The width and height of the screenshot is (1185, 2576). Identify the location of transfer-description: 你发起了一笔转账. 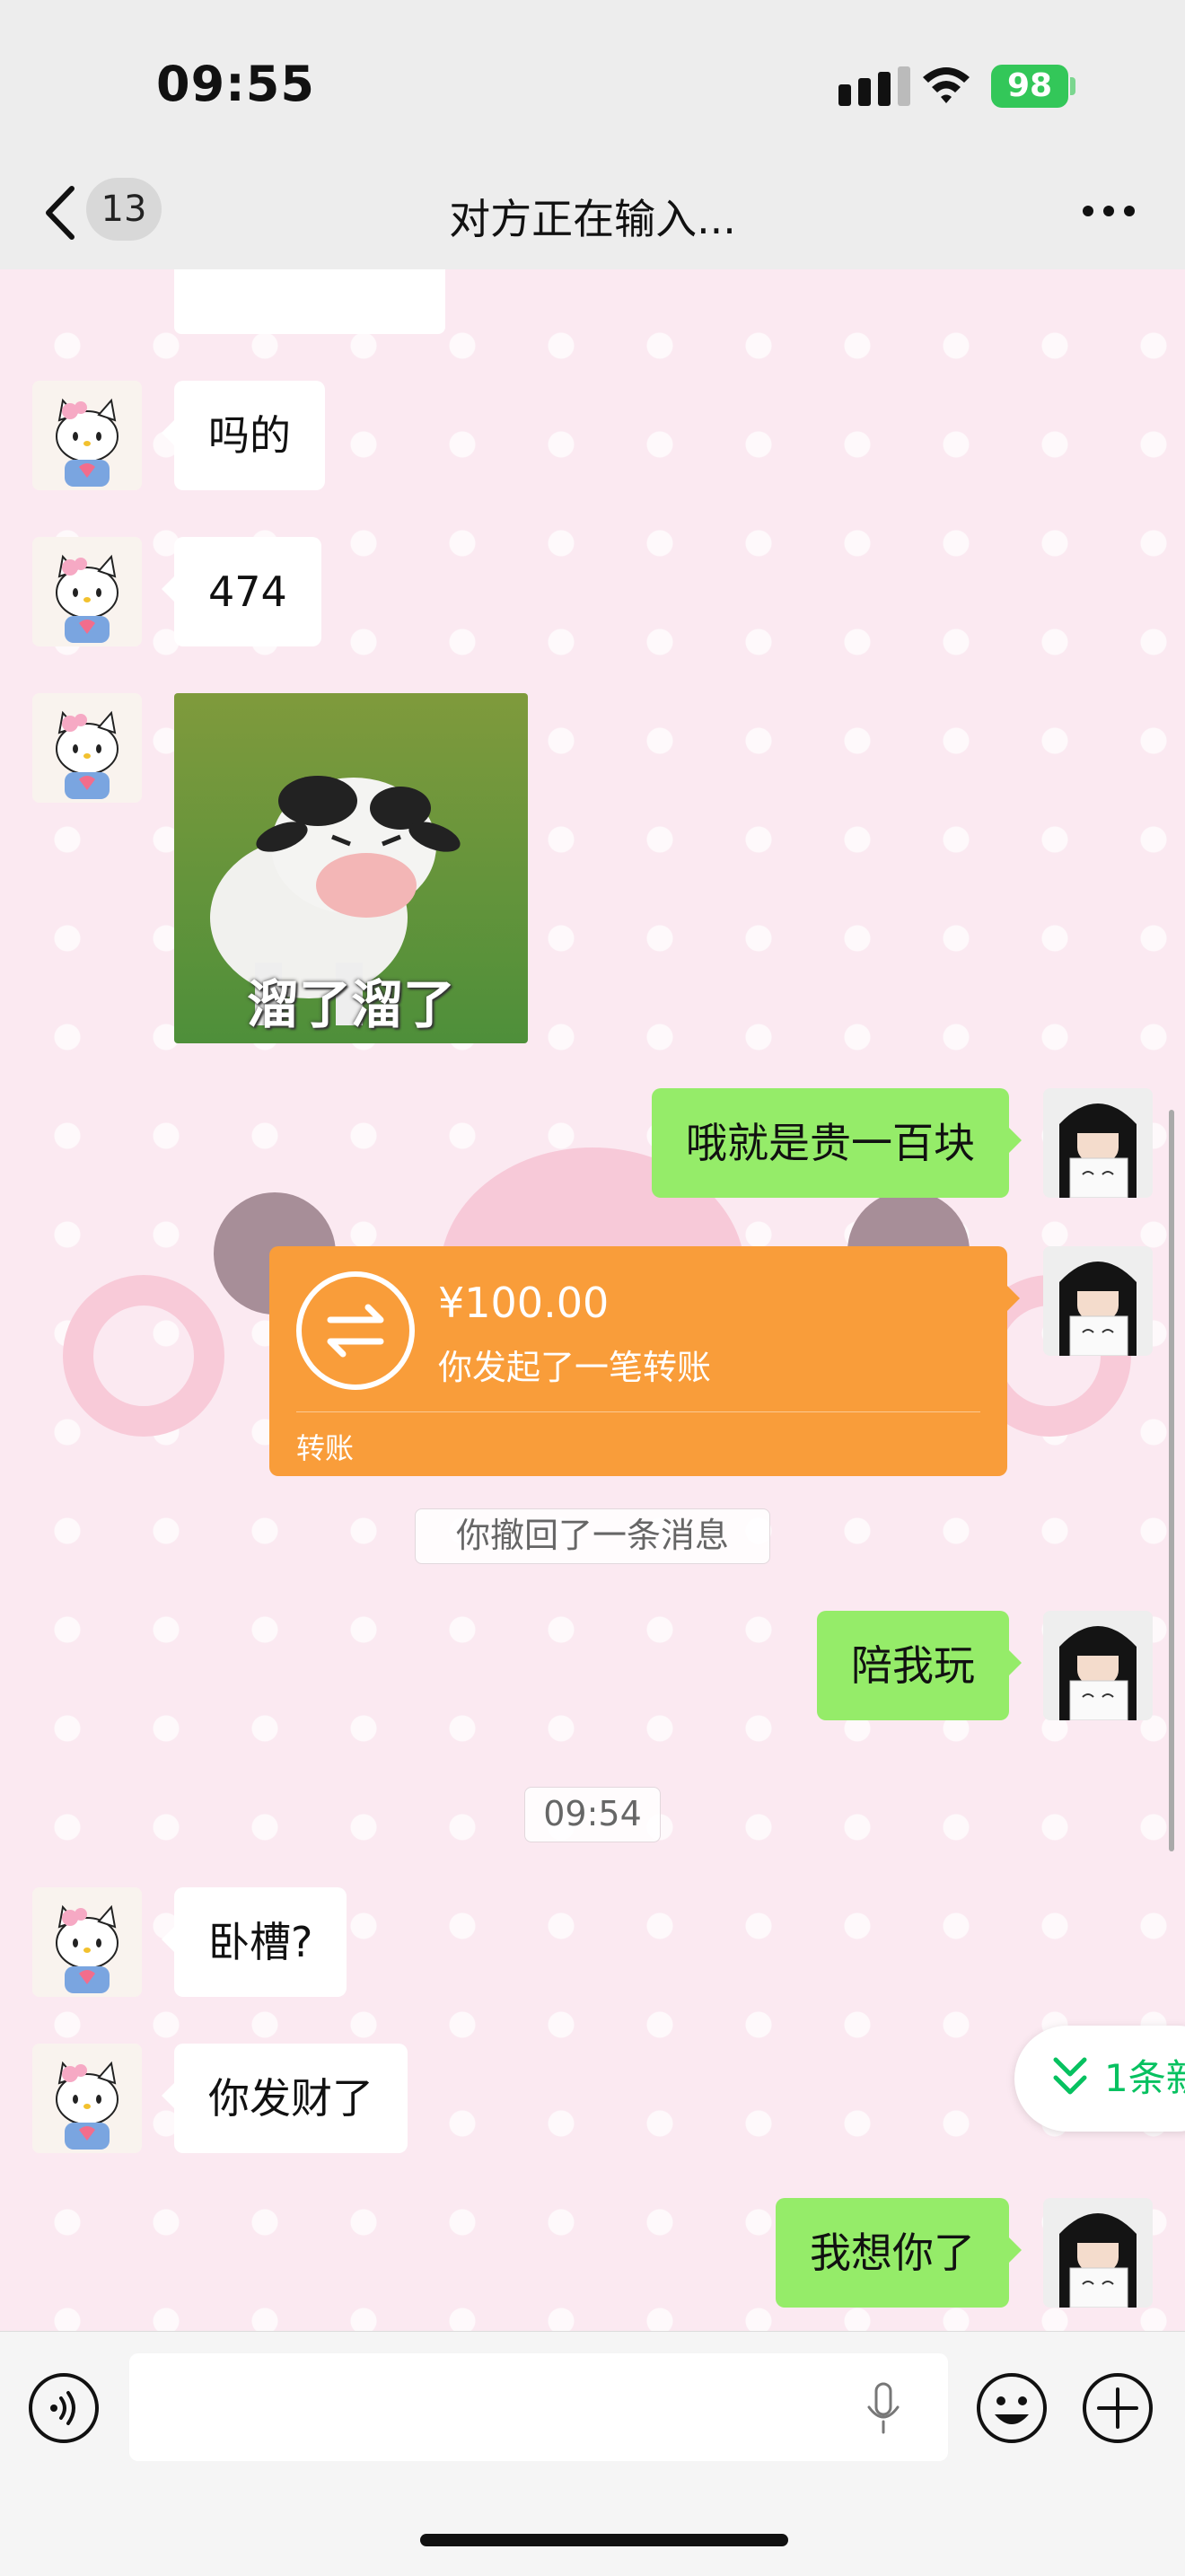
(575, 1367).